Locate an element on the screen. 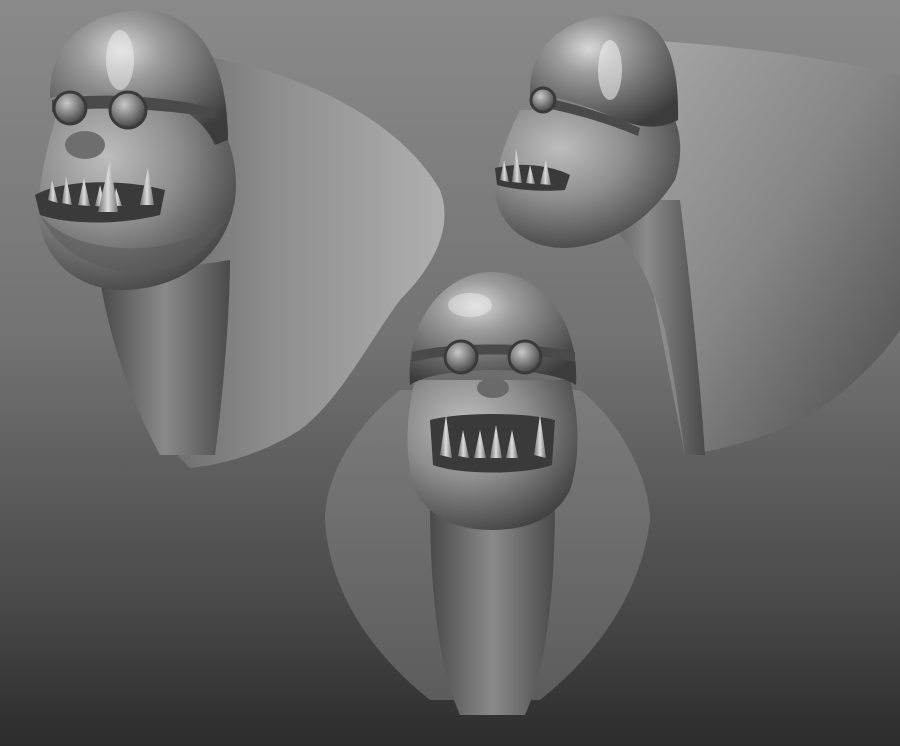 The width and height of the screenshot is (900, 746). goggle-lens is located at coordinates (543, 100).